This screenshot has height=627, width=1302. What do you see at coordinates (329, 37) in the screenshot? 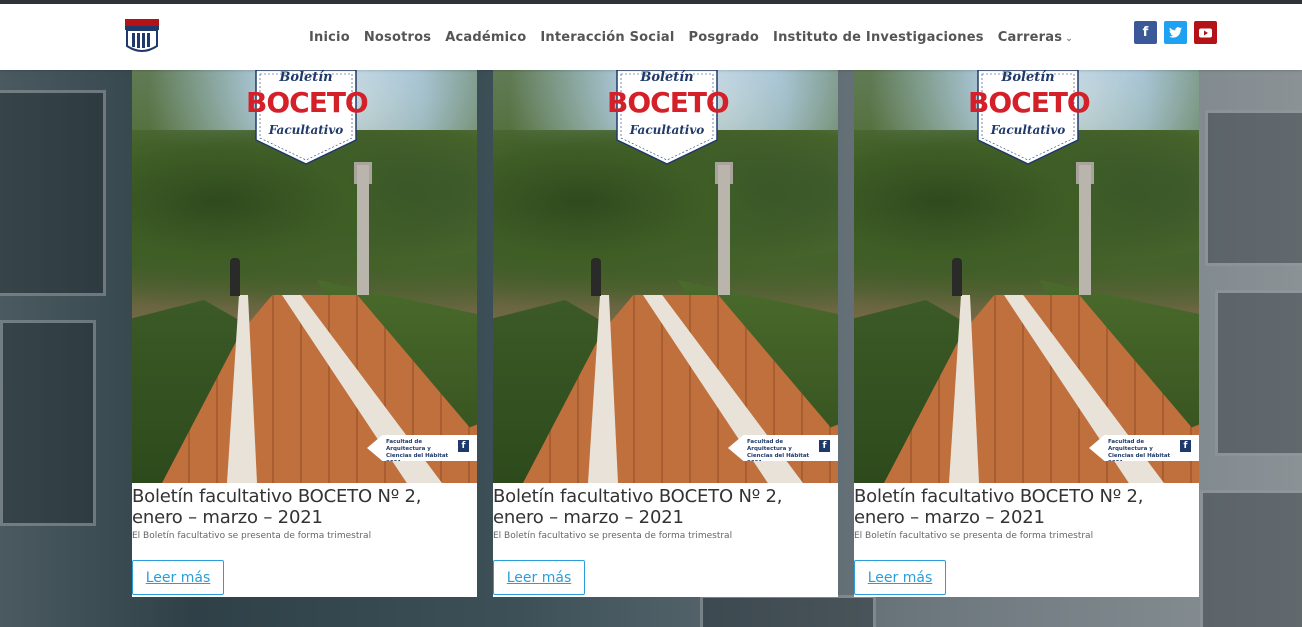
I see `nav-item-inicio: Inicio` at bounding box center [329, 37].